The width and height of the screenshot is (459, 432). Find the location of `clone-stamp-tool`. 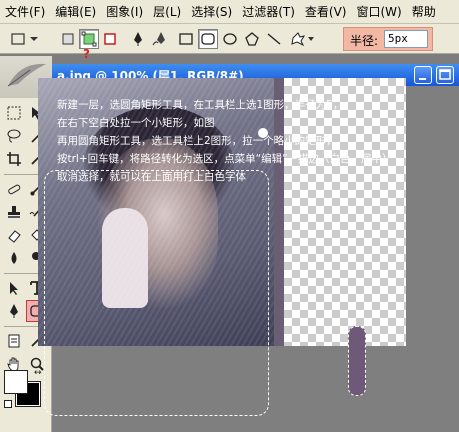

clone-stamp-tool is located at coordinates (14, 212).